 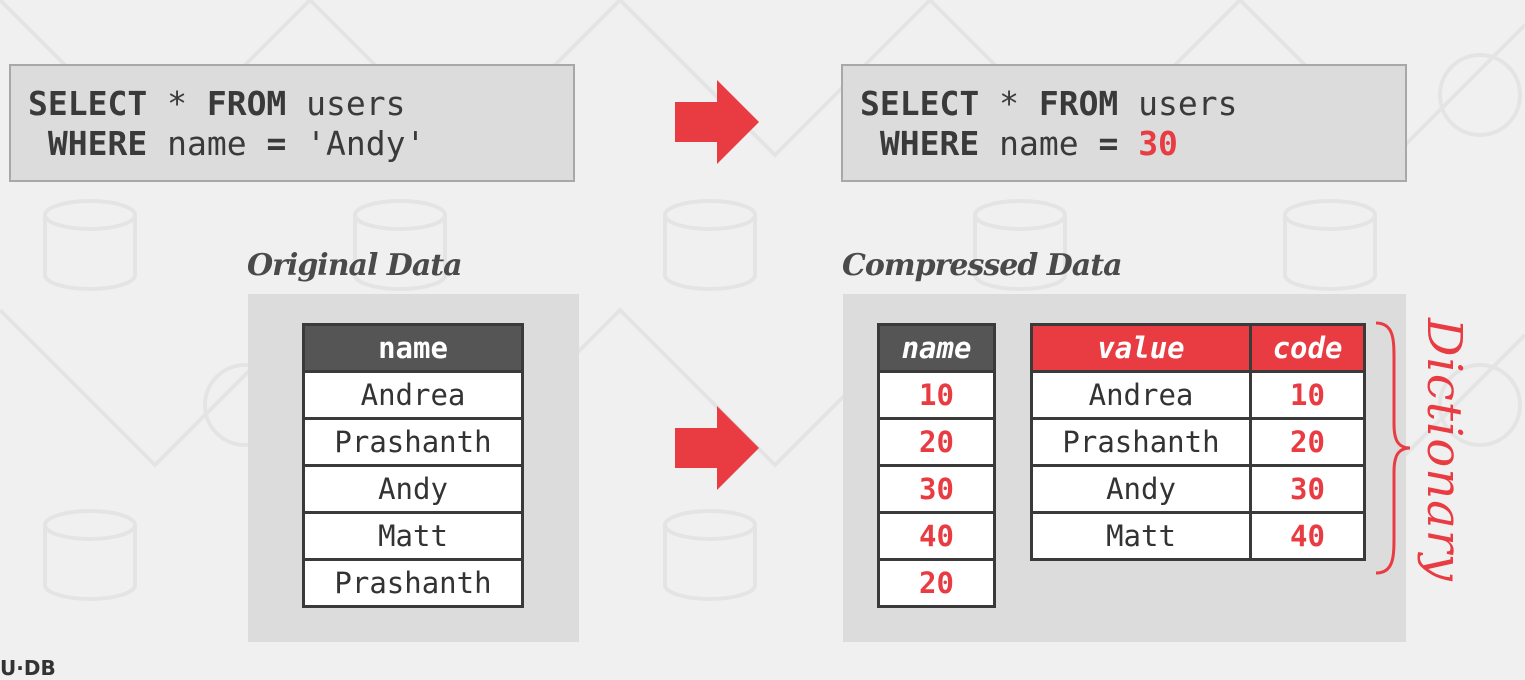 I want to click on footer-logo: U·DB, so click(x=28, y=668).